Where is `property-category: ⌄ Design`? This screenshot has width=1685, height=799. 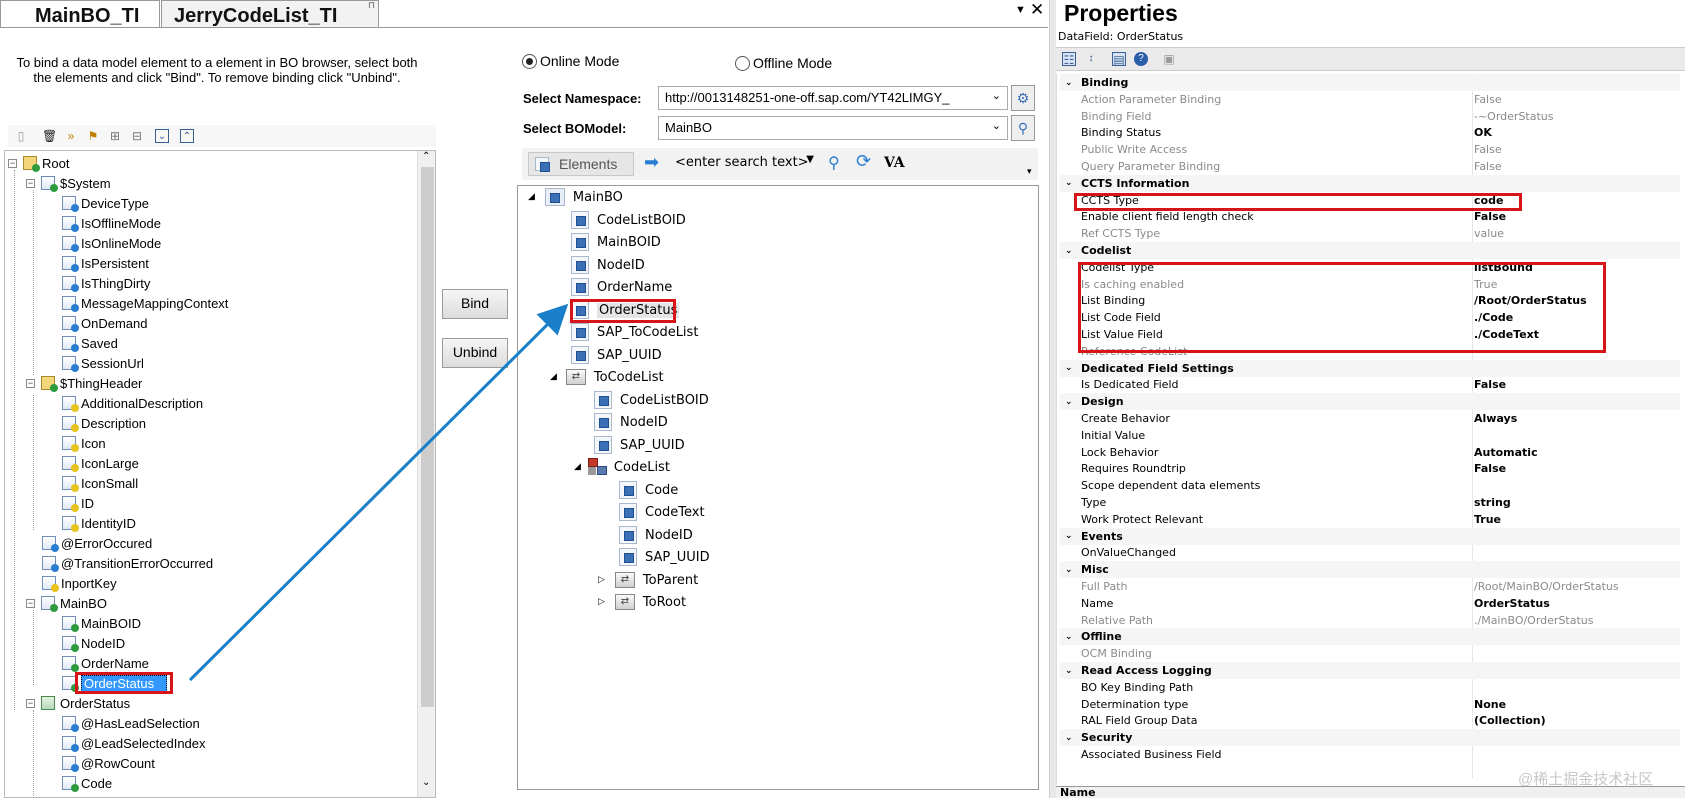 property-category: ⌄ Design is located at coordinates (1370, 402).